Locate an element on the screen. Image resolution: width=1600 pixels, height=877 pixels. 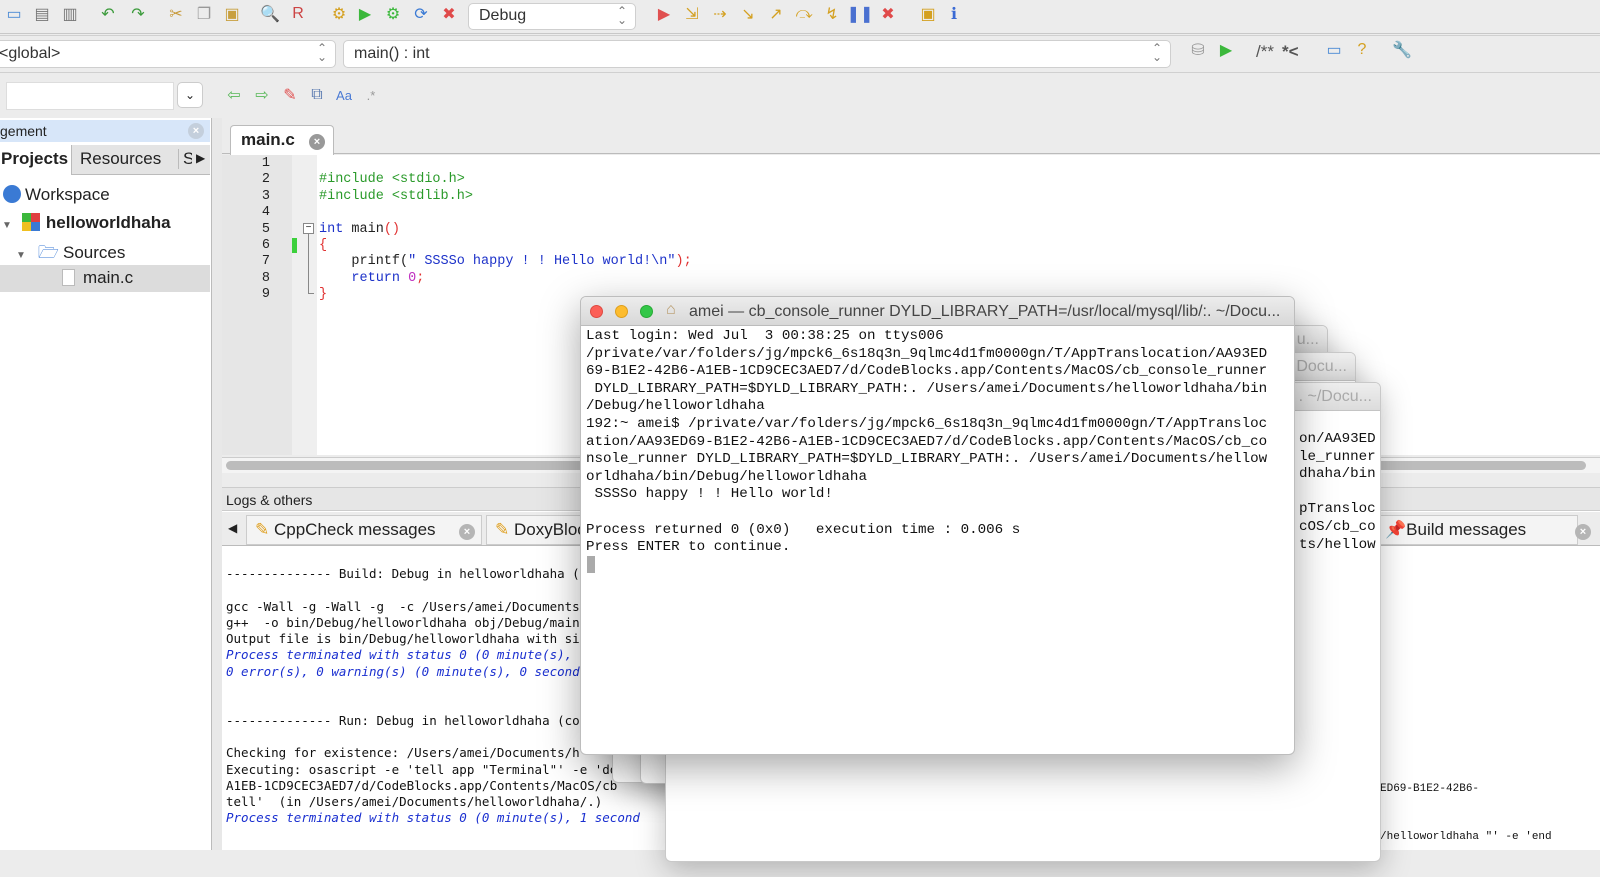
home-icon: ⌂ is located at coordinates (671, 309).